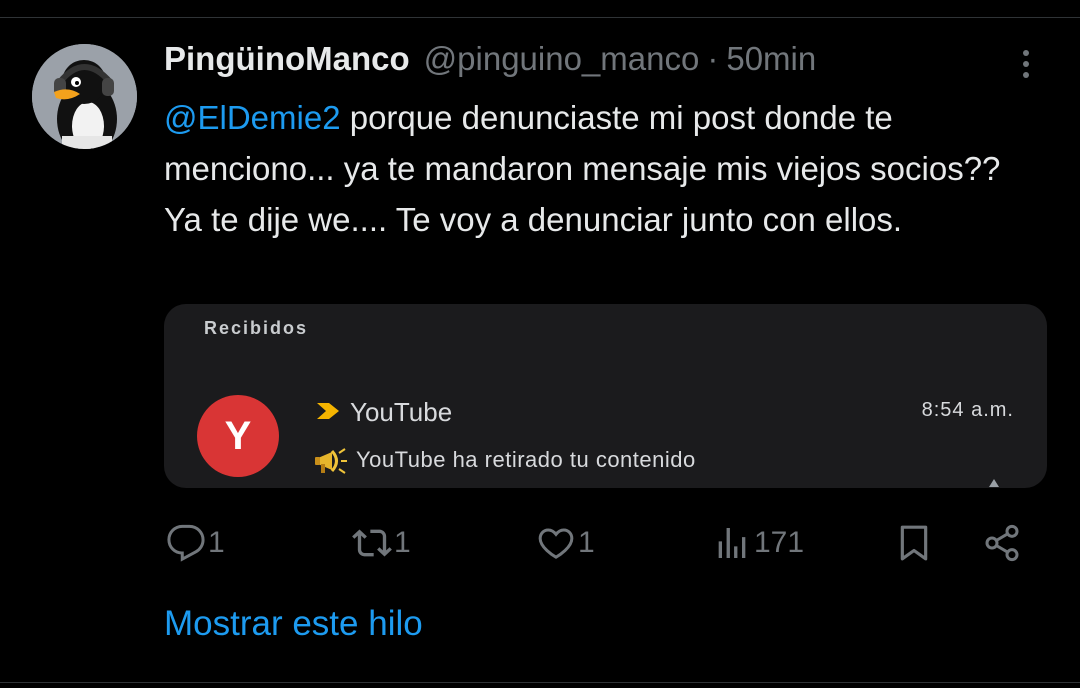 This screenshot has width=1080, height=688. I want to click on action-bar: 1 1 1 171, so click(540, 543).